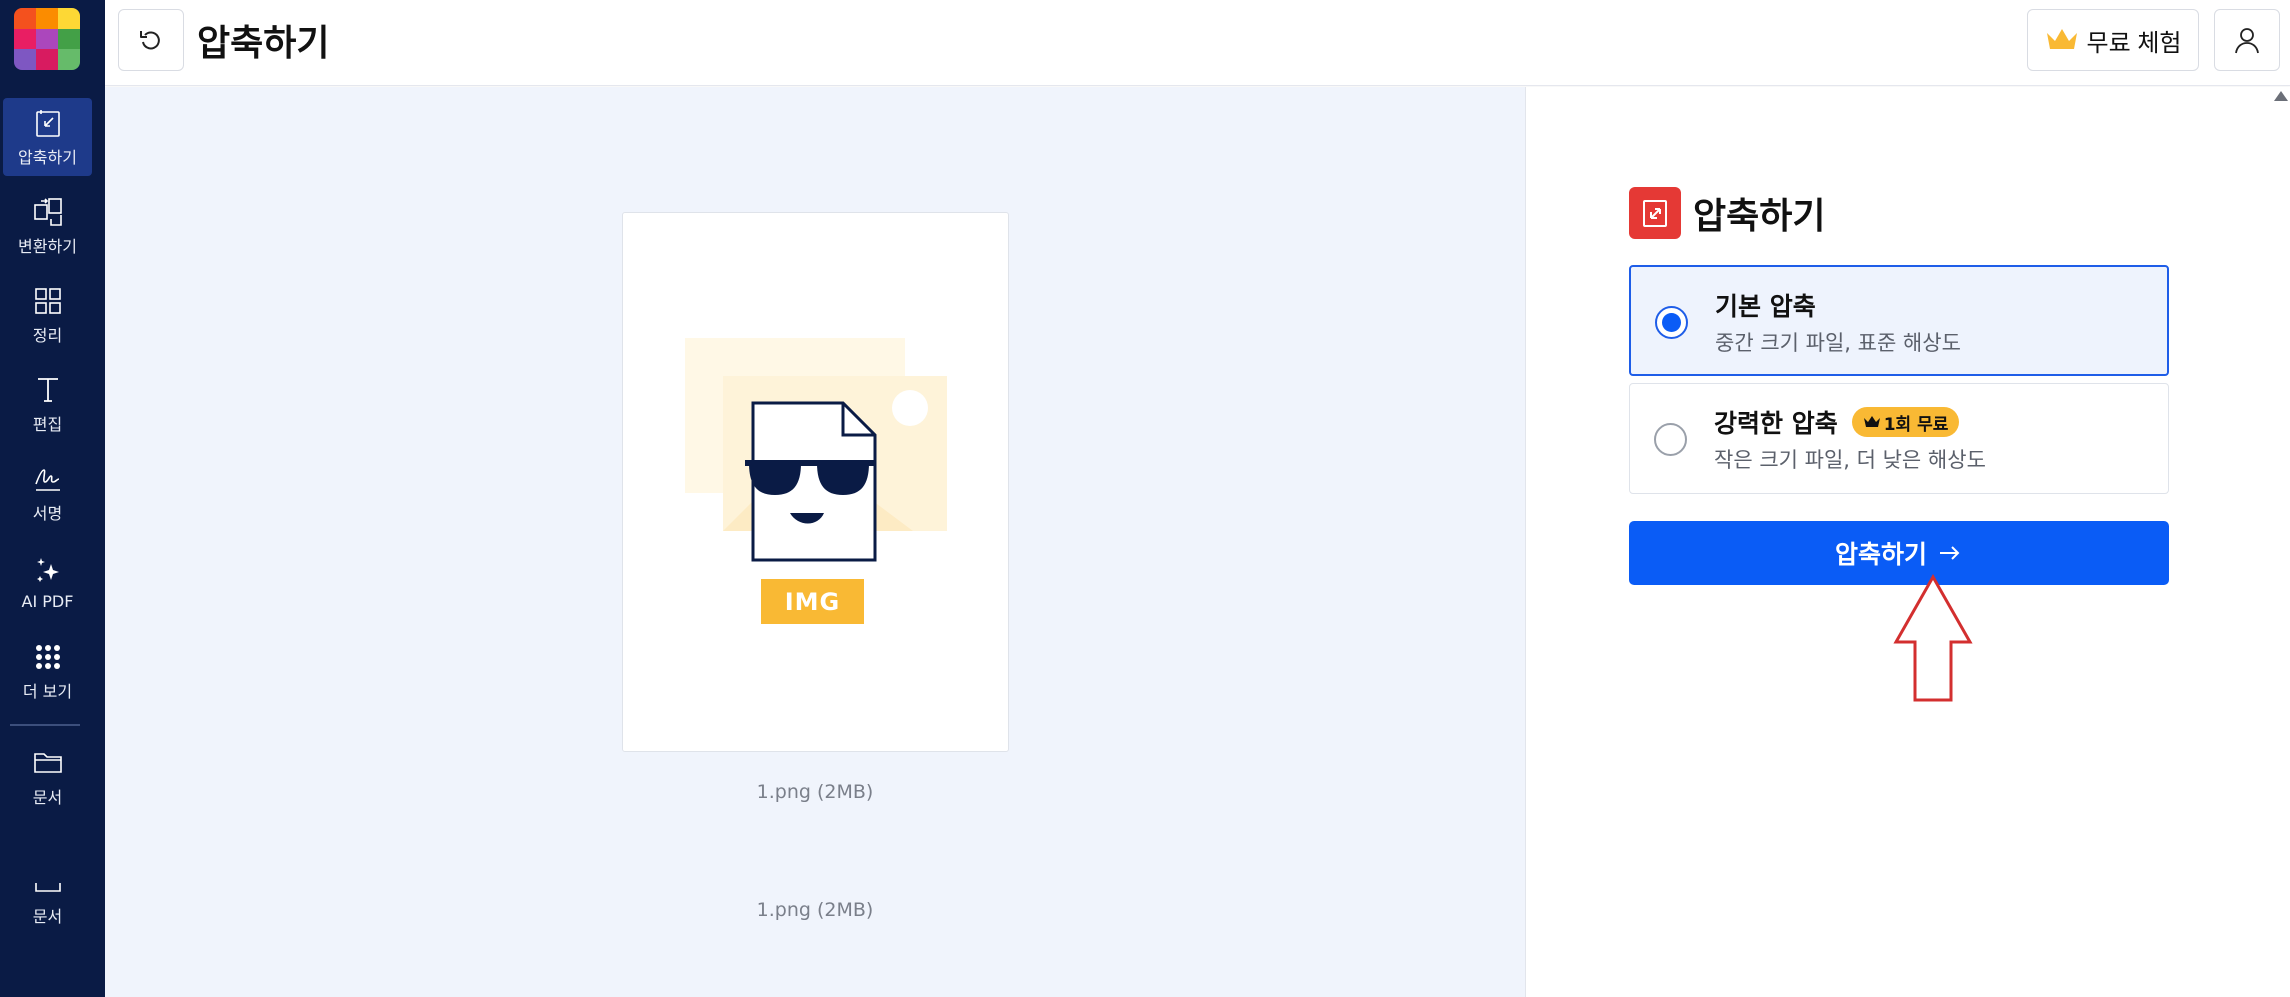 The width and height of the screenshot is (2290, 997). I want to click on sidebar-item-ai-pdf: AI PDF, so click(47, 582).